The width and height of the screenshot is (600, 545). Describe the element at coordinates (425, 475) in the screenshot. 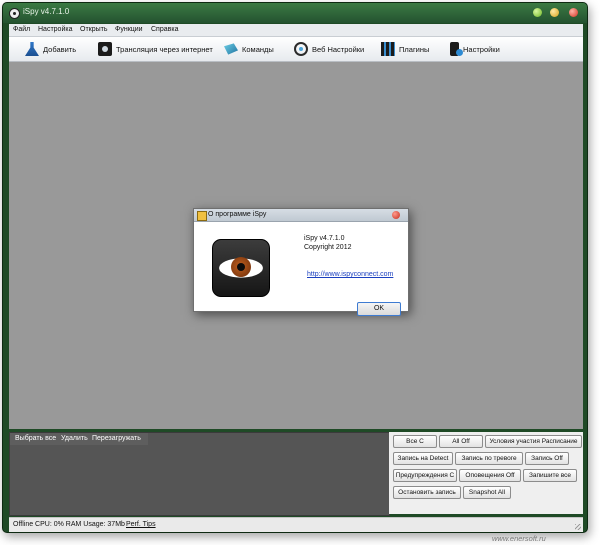

I see `alerts-on-button: Предупреждения С` at that location.